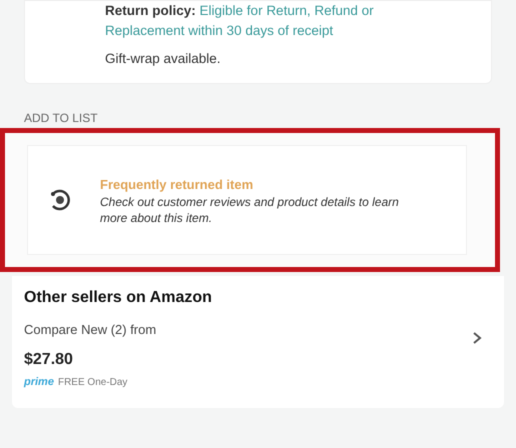 The width and height of the screenshot is (516, 448). I want to click on other-sellers-title: Other sellers on Amazon, so click(118, 298).